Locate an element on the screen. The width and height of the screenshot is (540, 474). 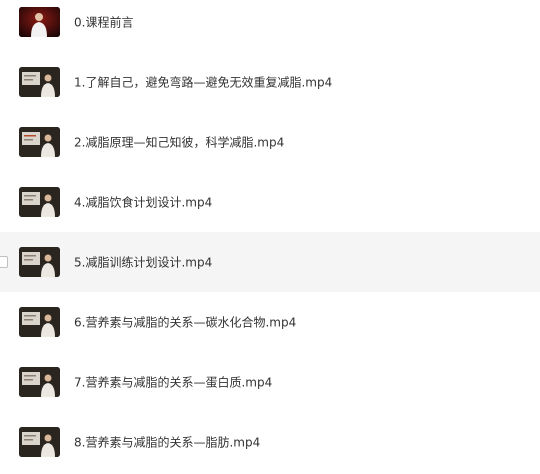
file-row-1: 1.了解自己，避免弯路—避免无效重复减脂.mp4 is located at coordinates (270, 82).